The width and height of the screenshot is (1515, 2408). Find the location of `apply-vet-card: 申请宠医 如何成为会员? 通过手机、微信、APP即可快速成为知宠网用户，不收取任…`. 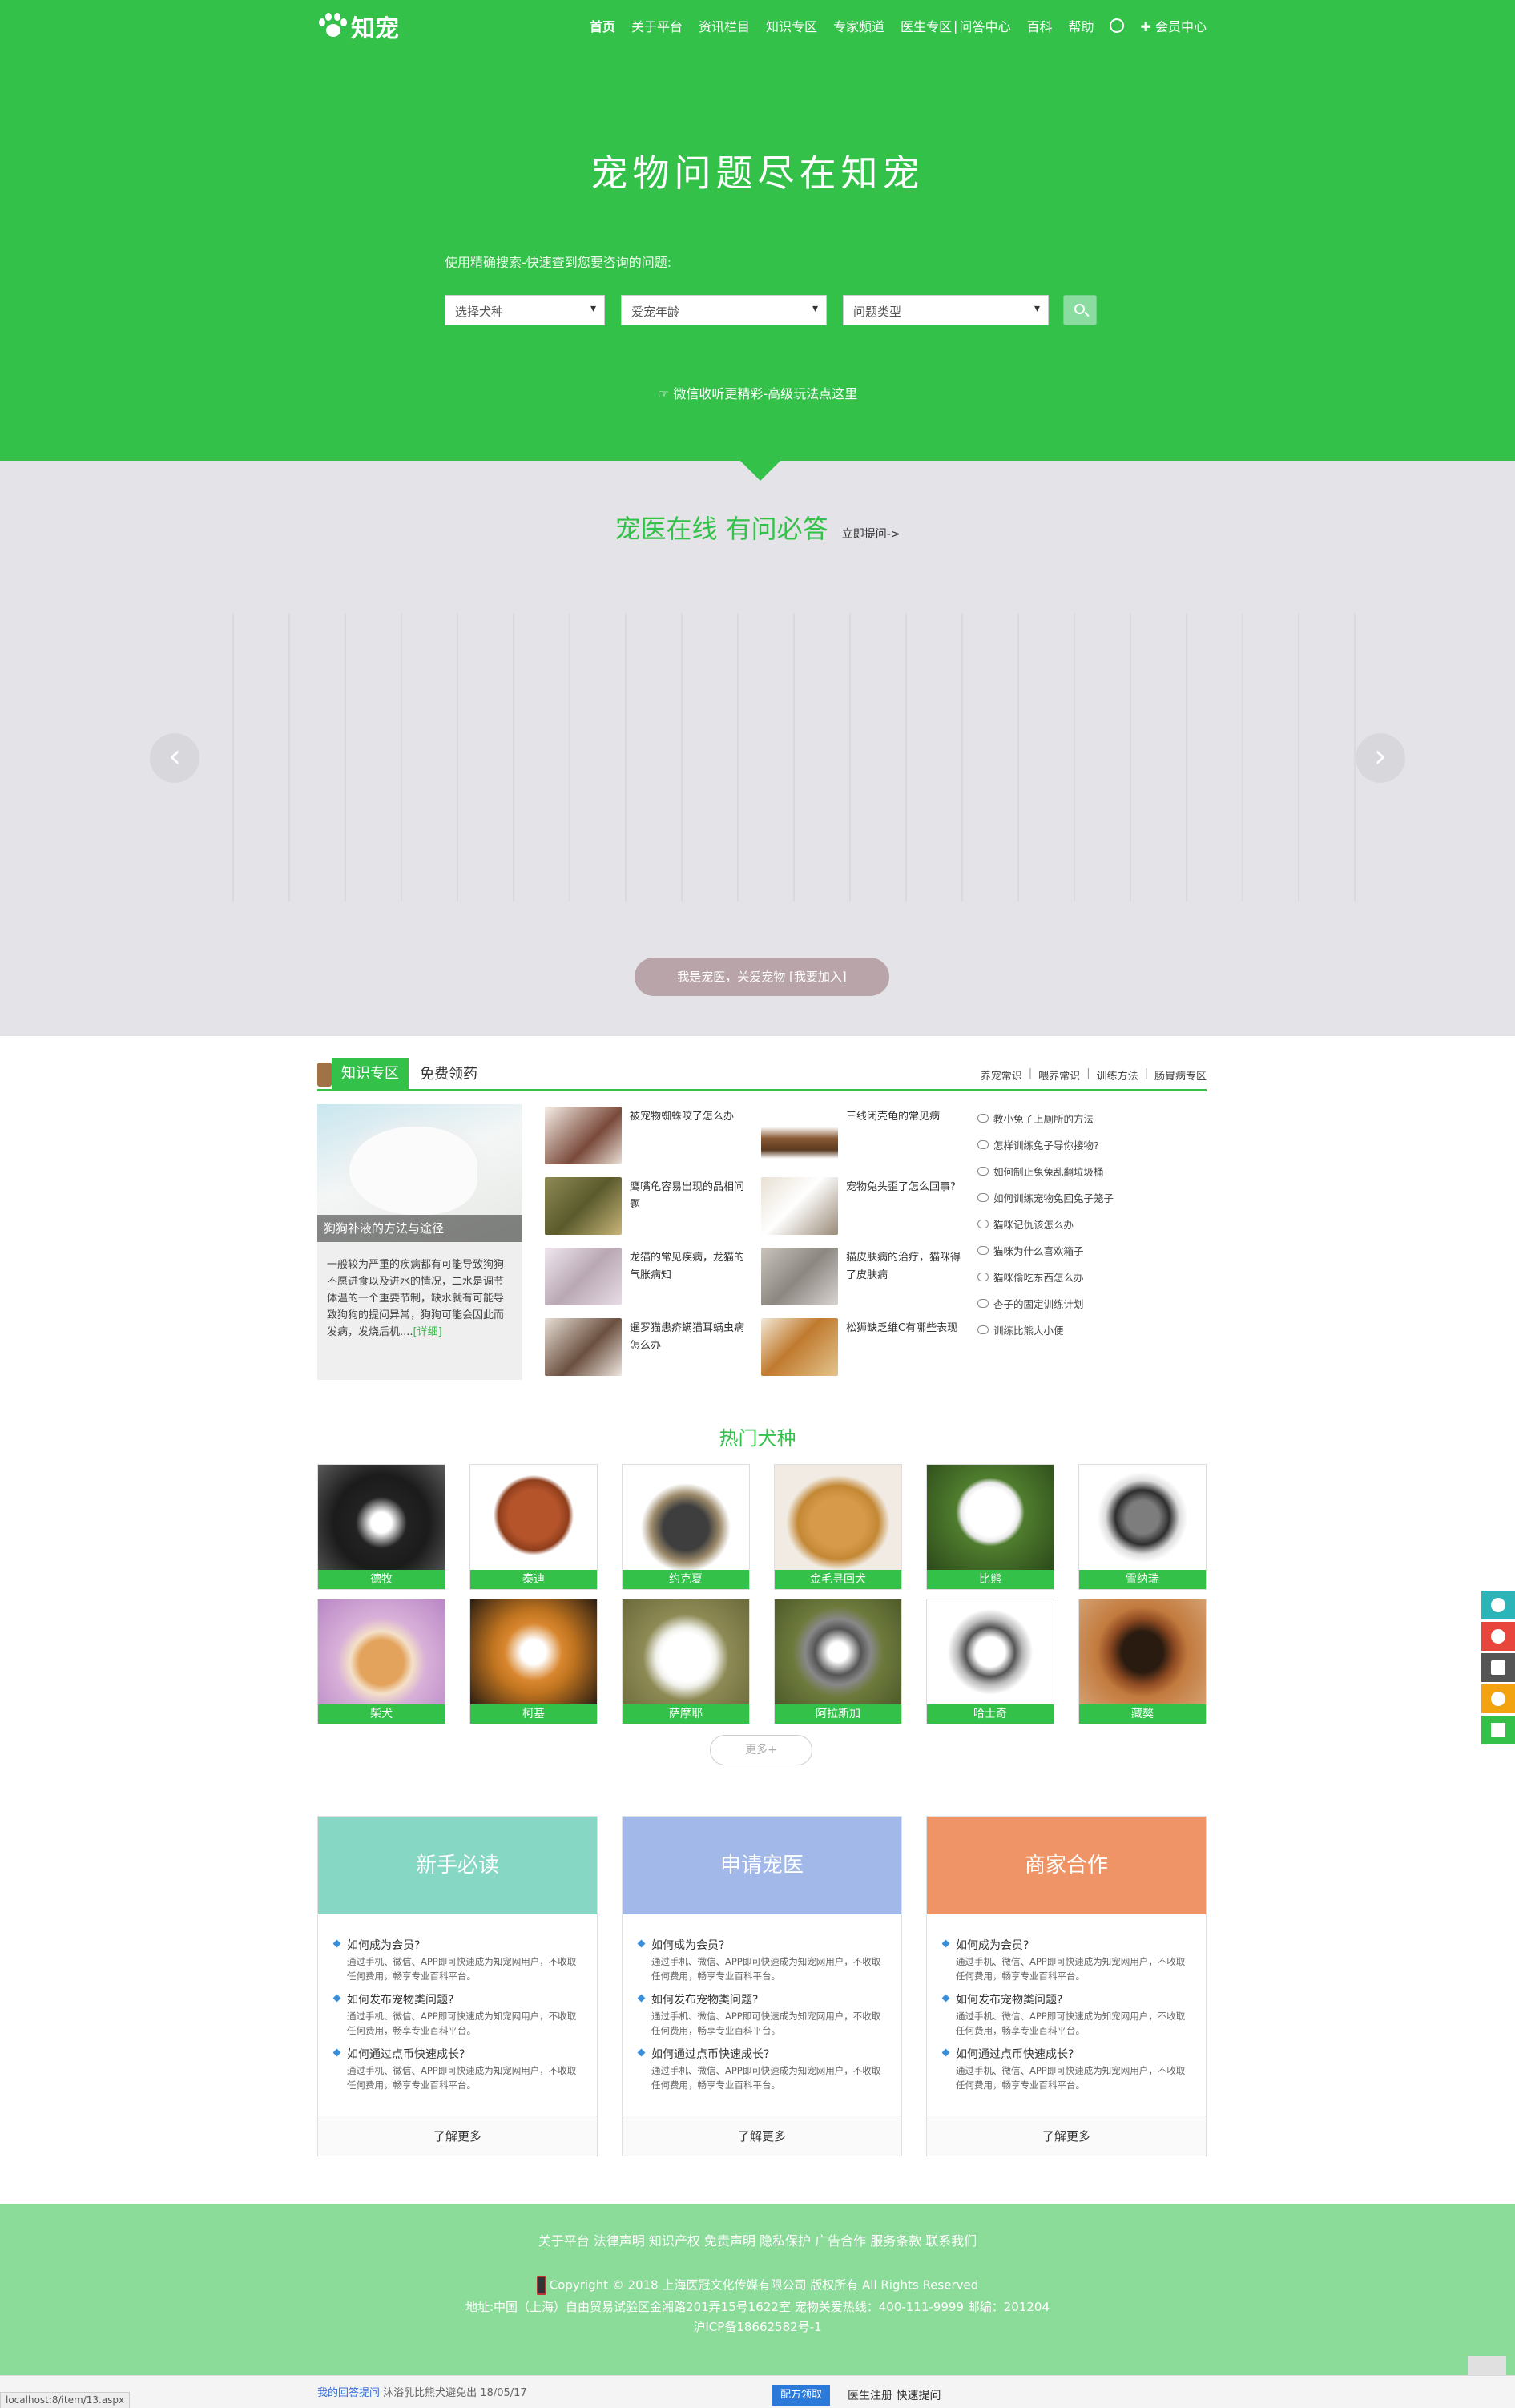

apply-vet-card: 申请宠医 如何成为会员? 通过手机、微信、APP即可快速成为知宠网用户，不收取任… is located at coordinates (762, 1986).